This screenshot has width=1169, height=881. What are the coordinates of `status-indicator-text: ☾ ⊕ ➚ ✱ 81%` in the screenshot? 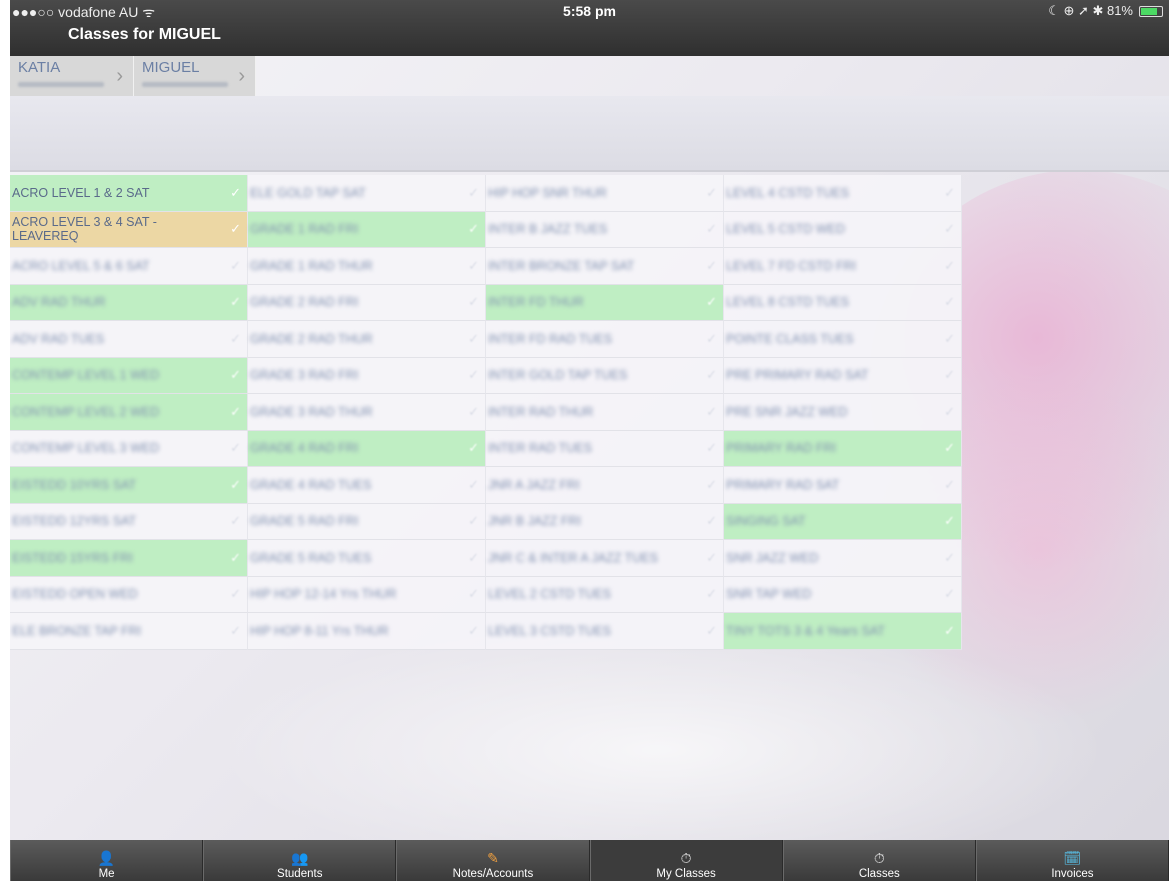 It's located at (1090, 10).